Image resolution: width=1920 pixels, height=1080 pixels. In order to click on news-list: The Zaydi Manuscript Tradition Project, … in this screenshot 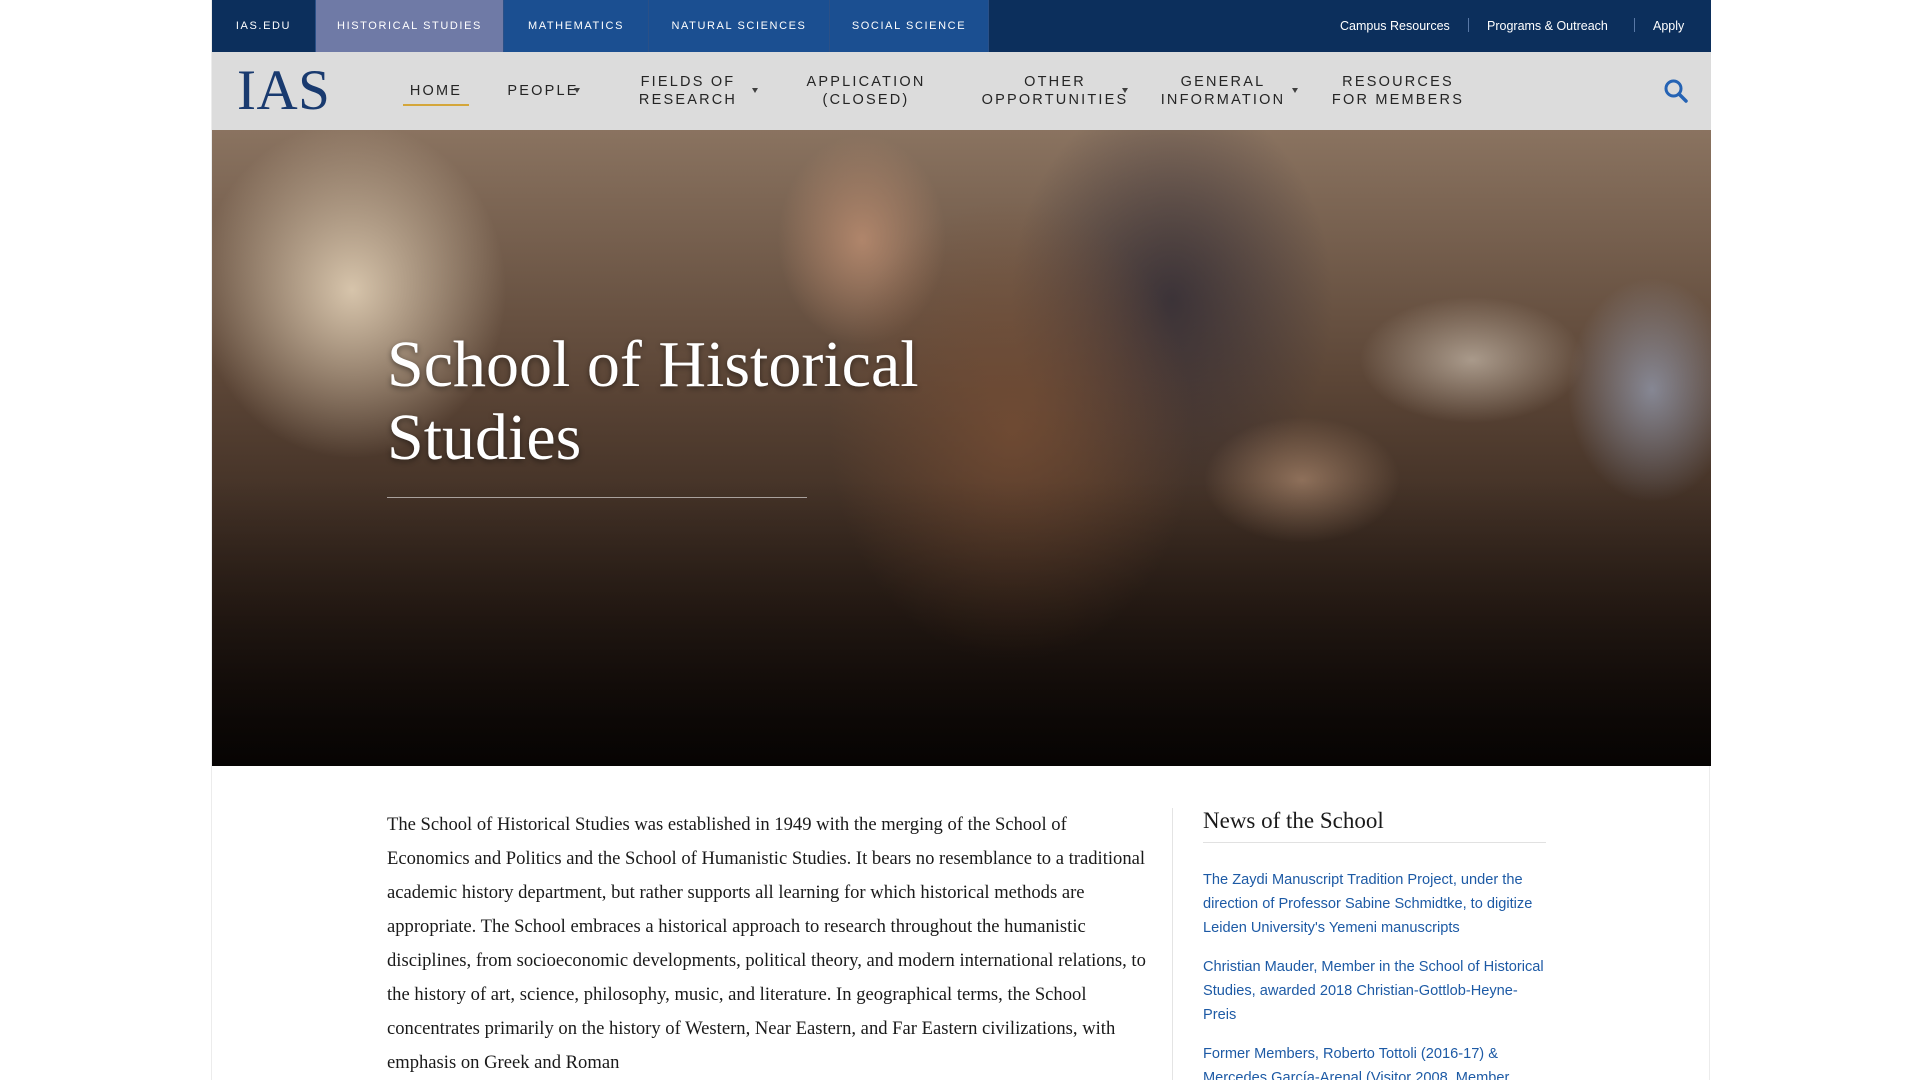, I will do `click(1373, 974)`.